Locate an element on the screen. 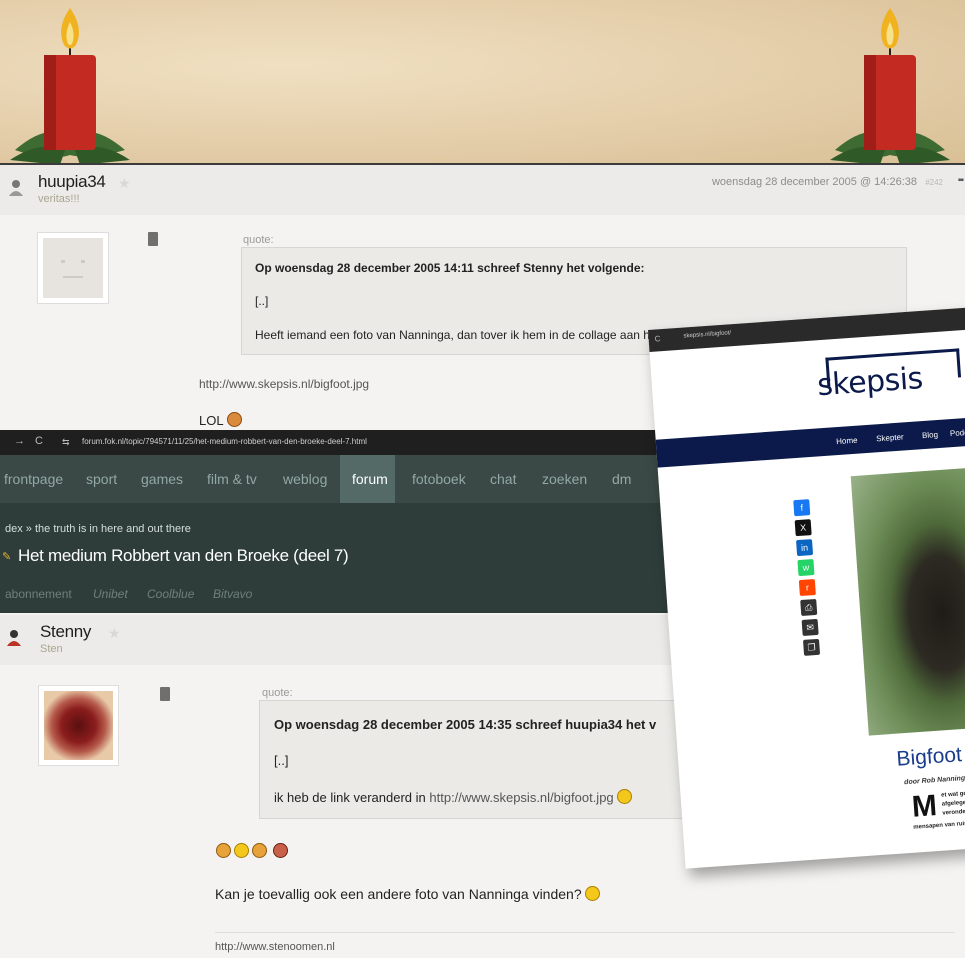 This screenshot has height=958, width=965. nav-games: games is located at coordinates (162, 479).